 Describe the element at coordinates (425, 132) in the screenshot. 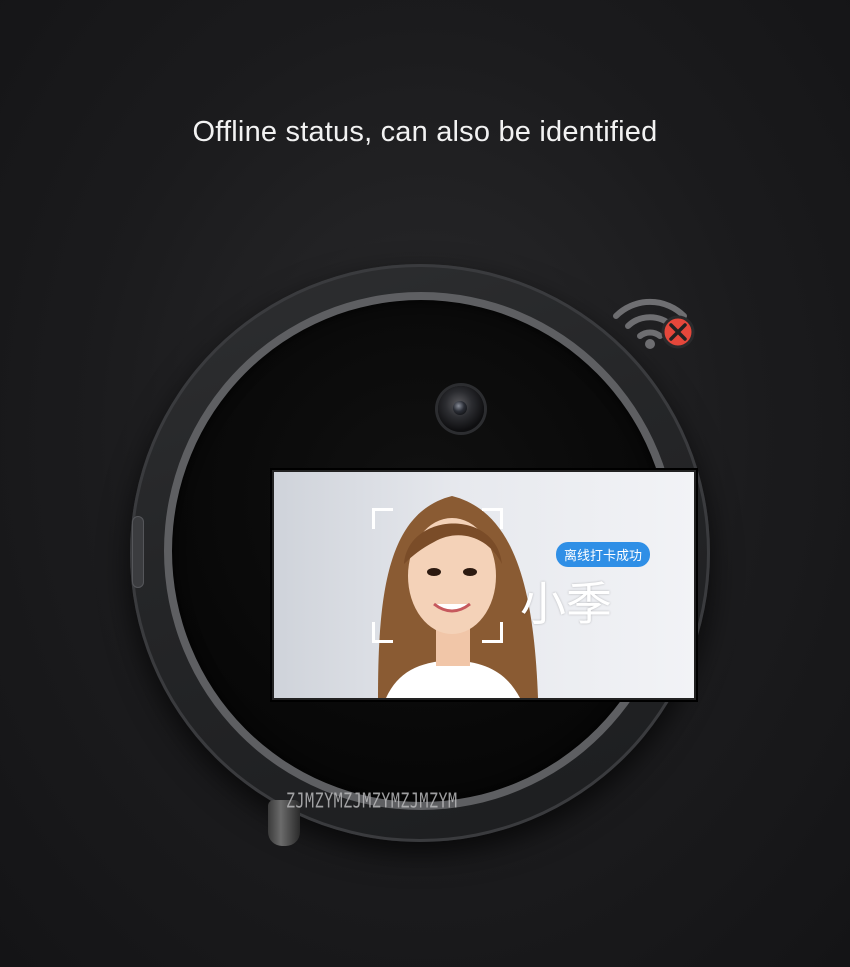

I see `headline: Offline status, can also be identified` at that location.